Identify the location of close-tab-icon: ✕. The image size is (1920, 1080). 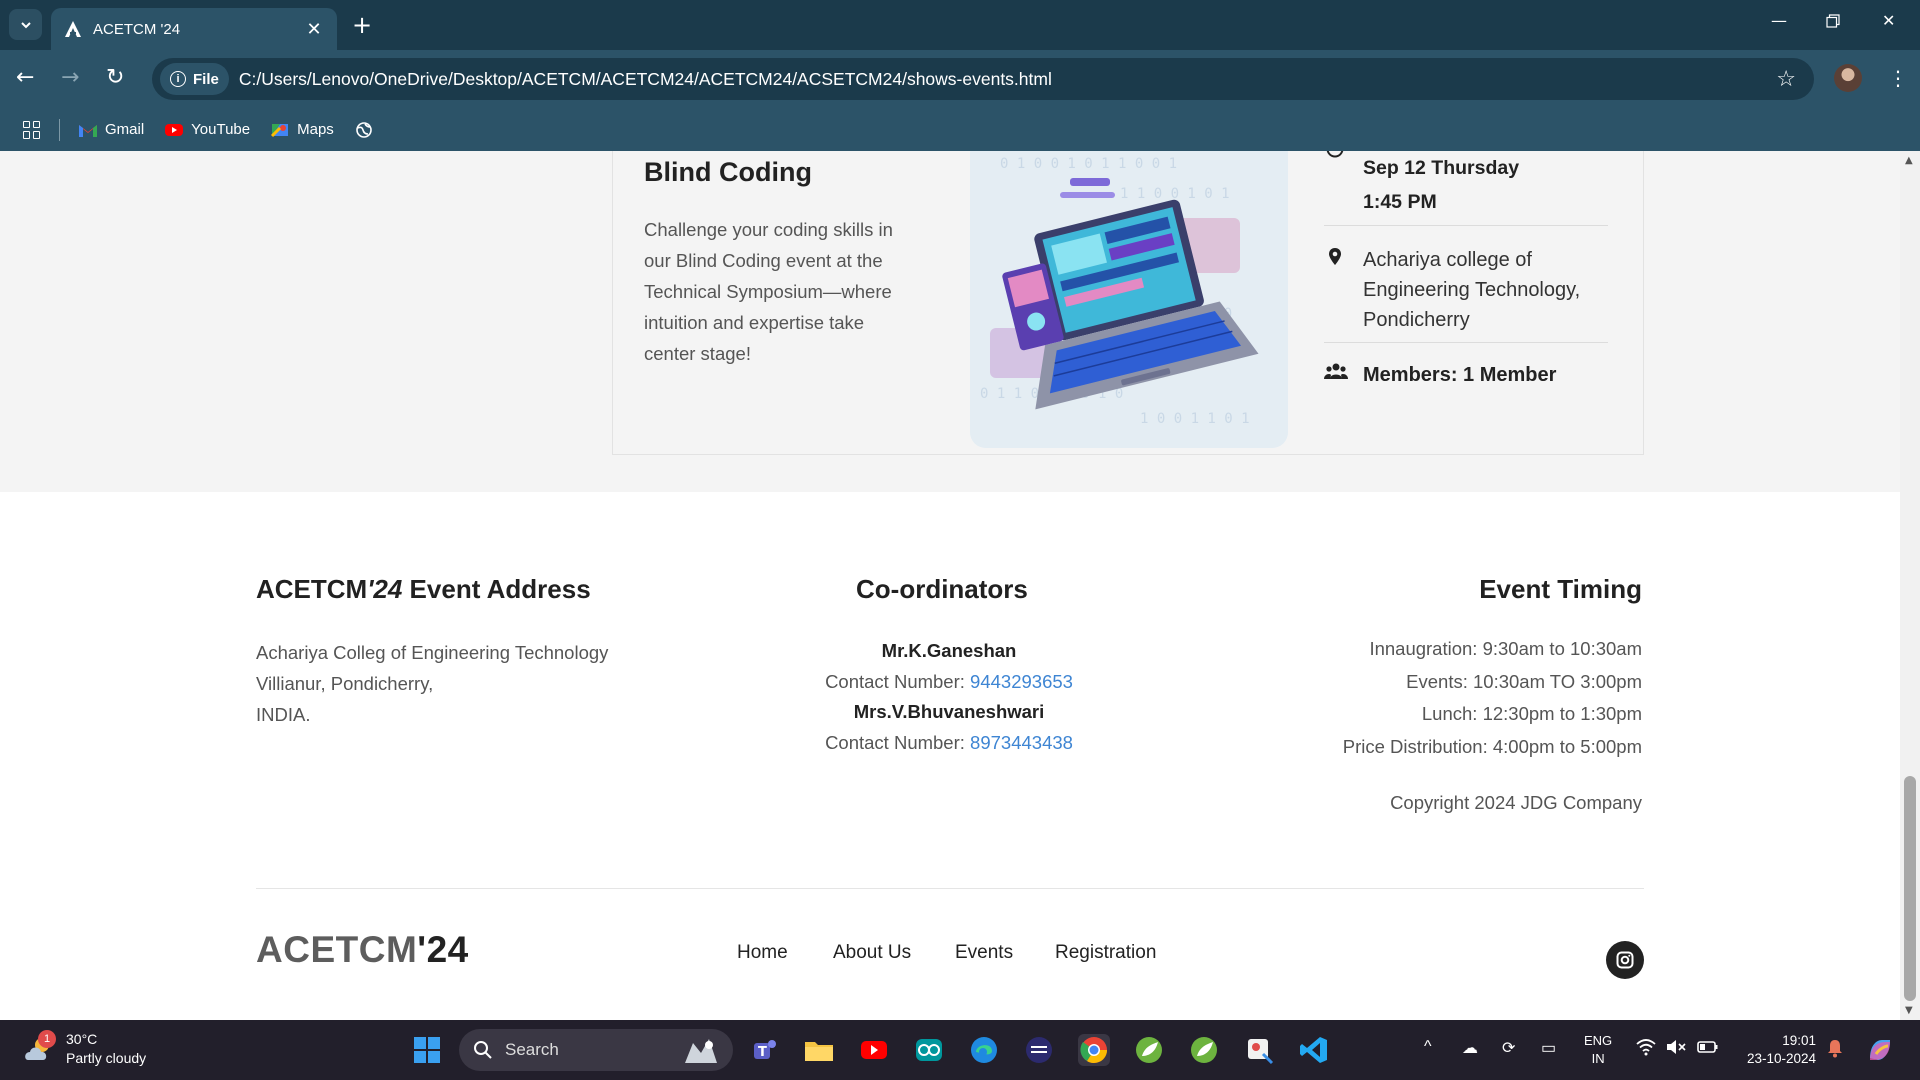
(314, 29).